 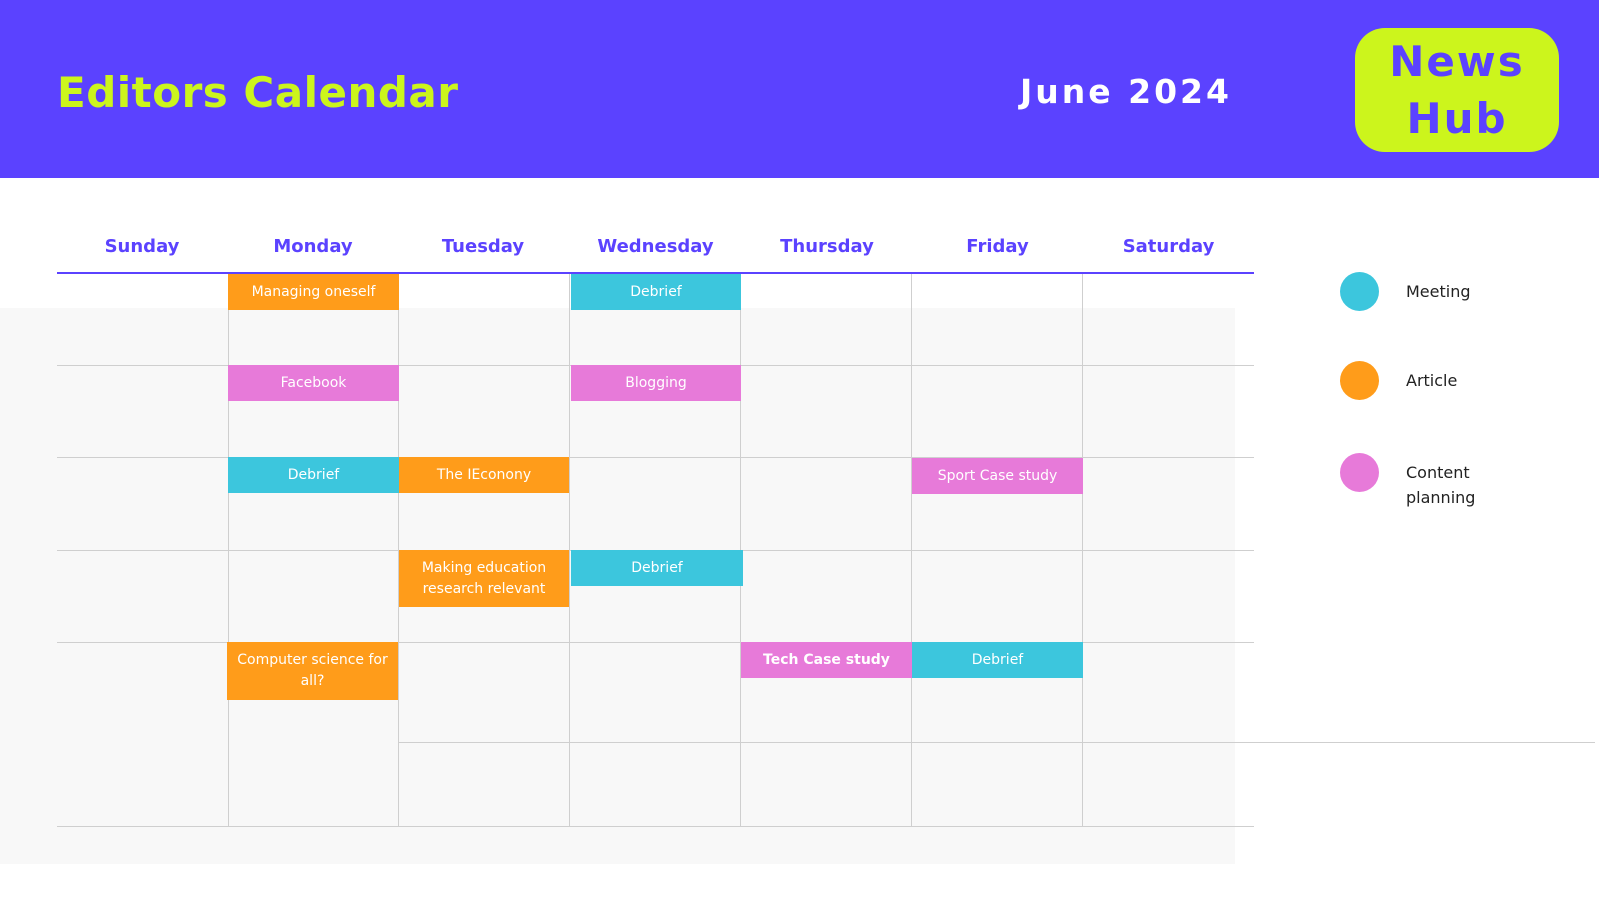 What do you see at coordinates (827, 246) in the screenshot?
I see `day-header-thursday: Thursday` at bounding box center [827, 246].